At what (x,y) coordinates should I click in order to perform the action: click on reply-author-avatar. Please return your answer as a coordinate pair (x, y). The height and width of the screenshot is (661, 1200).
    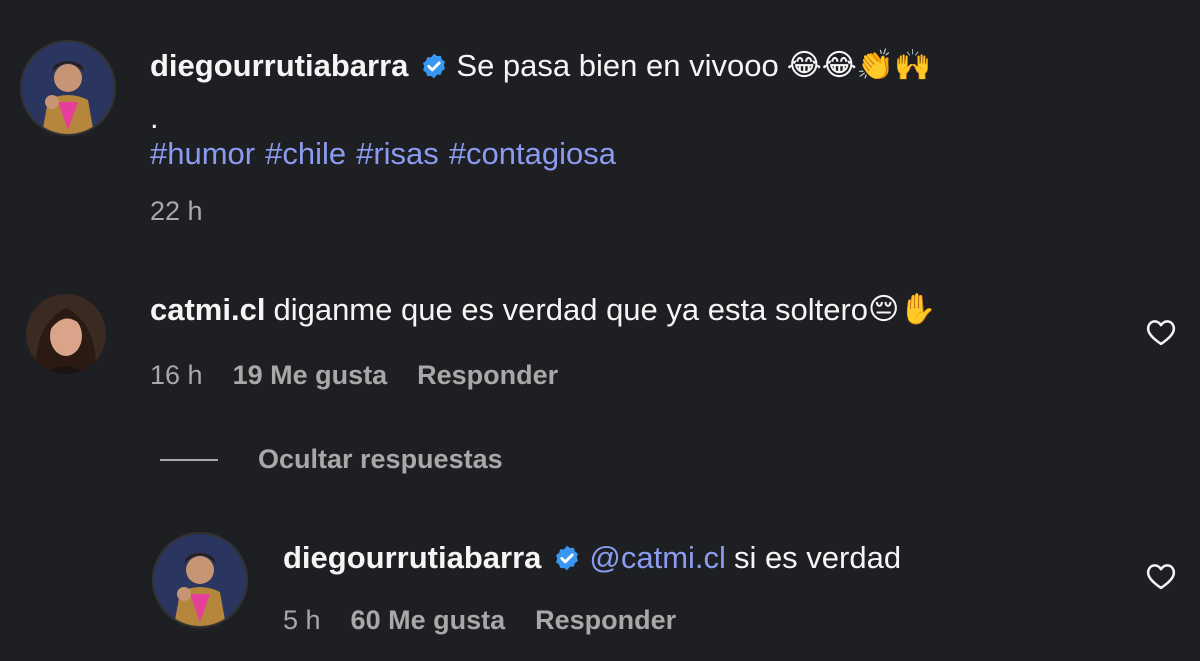
    Looking at the image, I should click on (200, 580).